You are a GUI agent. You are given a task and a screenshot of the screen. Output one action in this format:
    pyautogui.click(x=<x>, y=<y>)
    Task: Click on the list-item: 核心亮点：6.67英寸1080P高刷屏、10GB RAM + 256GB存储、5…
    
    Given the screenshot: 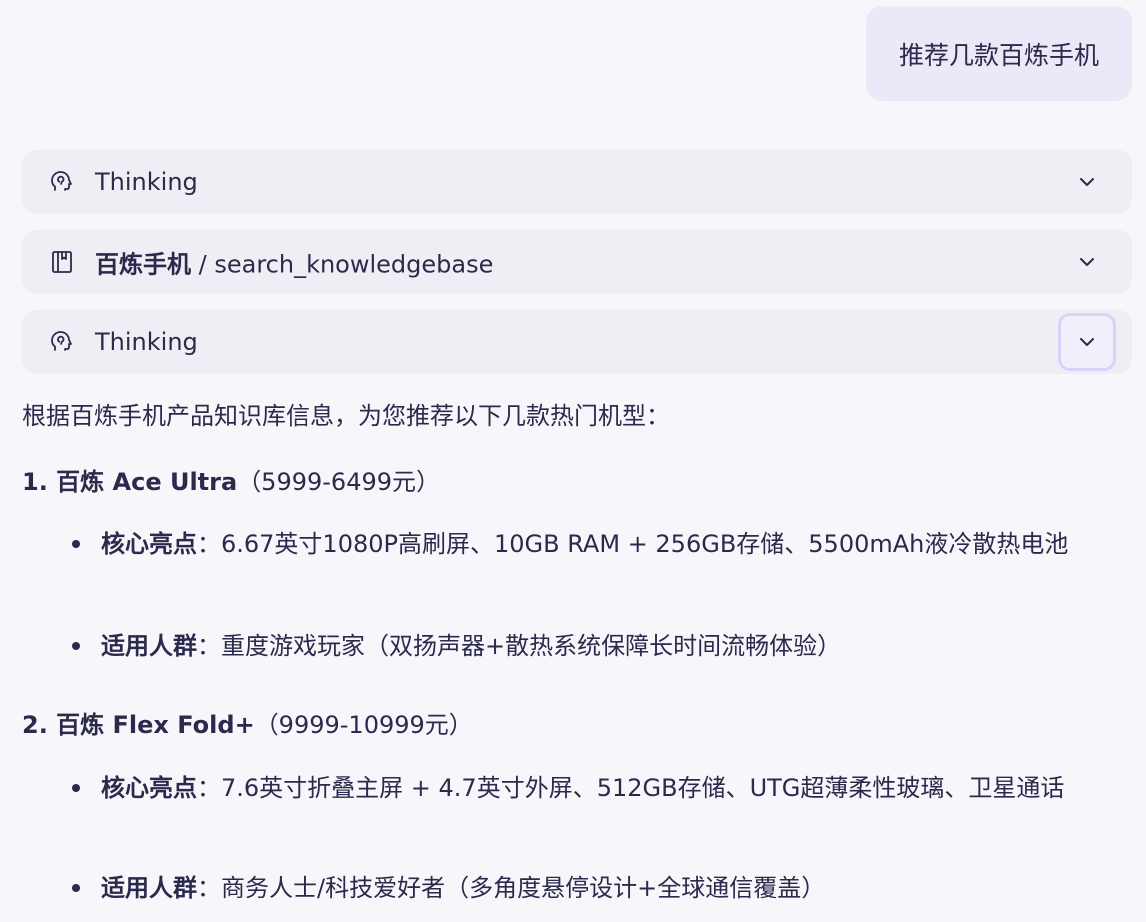 What is the action you would take?
    pyautogui.click(x=616, y=544)
    